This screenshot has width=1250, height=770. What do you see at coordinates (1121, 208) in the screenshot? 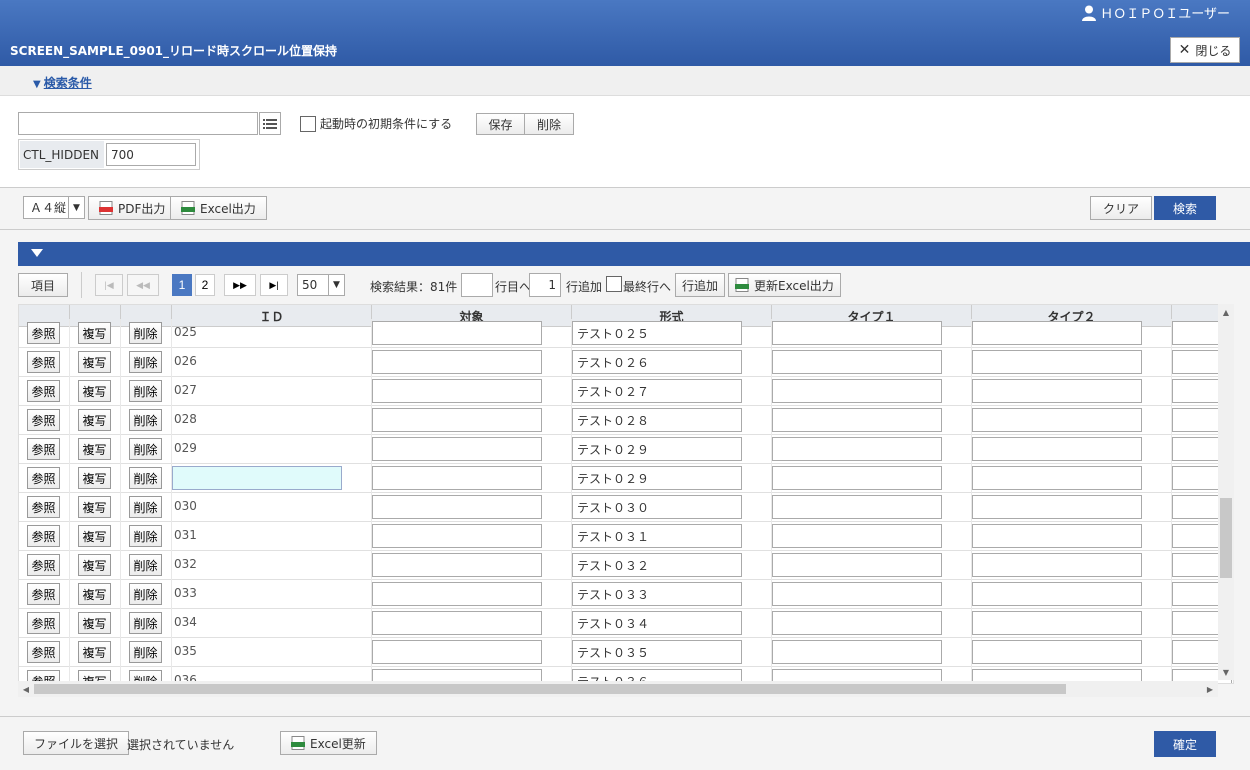
I see `clear-button: クリア` at bounding box center [1121, 208].